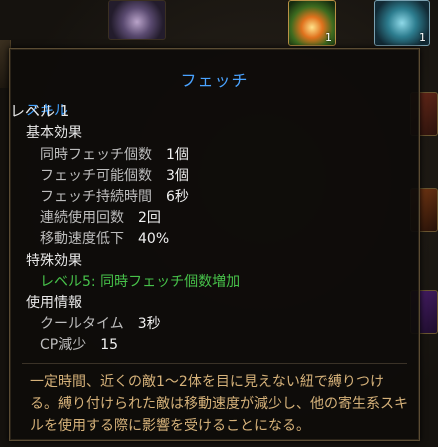 The height and width of the screenshot is (447, 438). I want to click on skill-level: レベル 1, so click(40, 111).